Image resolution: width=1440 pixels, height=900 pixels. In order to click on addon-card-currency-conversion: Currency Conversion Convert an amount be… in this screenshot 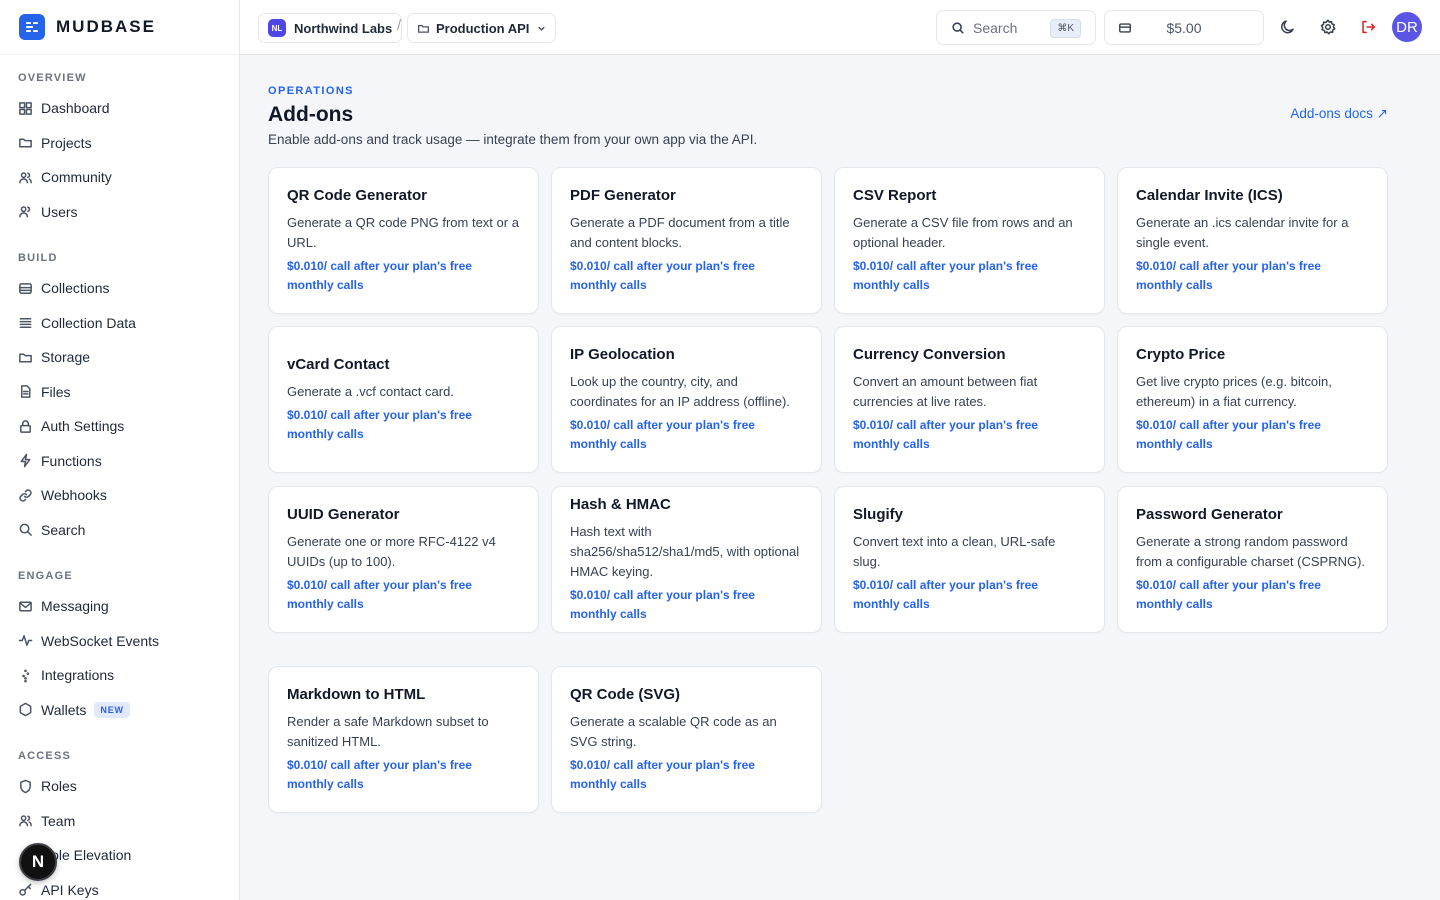, I will do `click(969, 399)`.